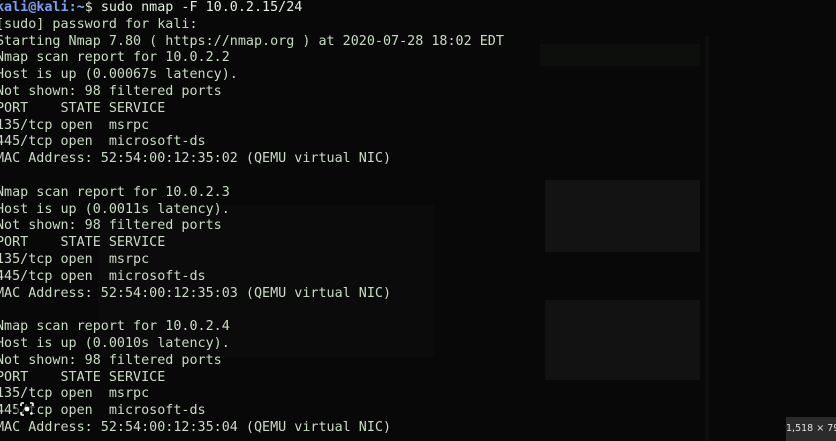  I want to click on output-line: [sudo] password for kali:, so click(99, 24).